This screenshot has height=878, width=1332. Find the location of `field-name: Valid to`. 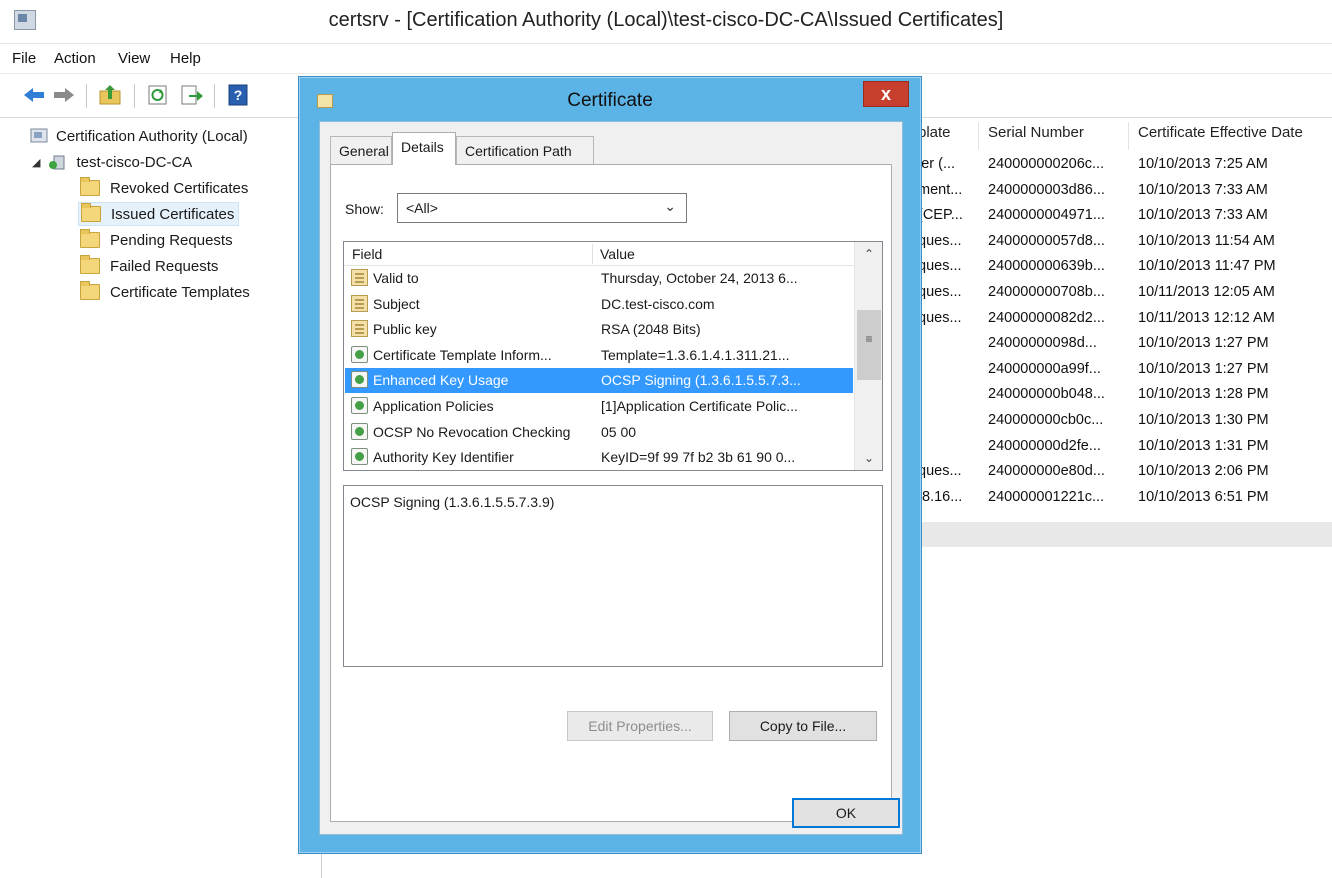

field-name: Valid to is located at coordinates (396, 278).